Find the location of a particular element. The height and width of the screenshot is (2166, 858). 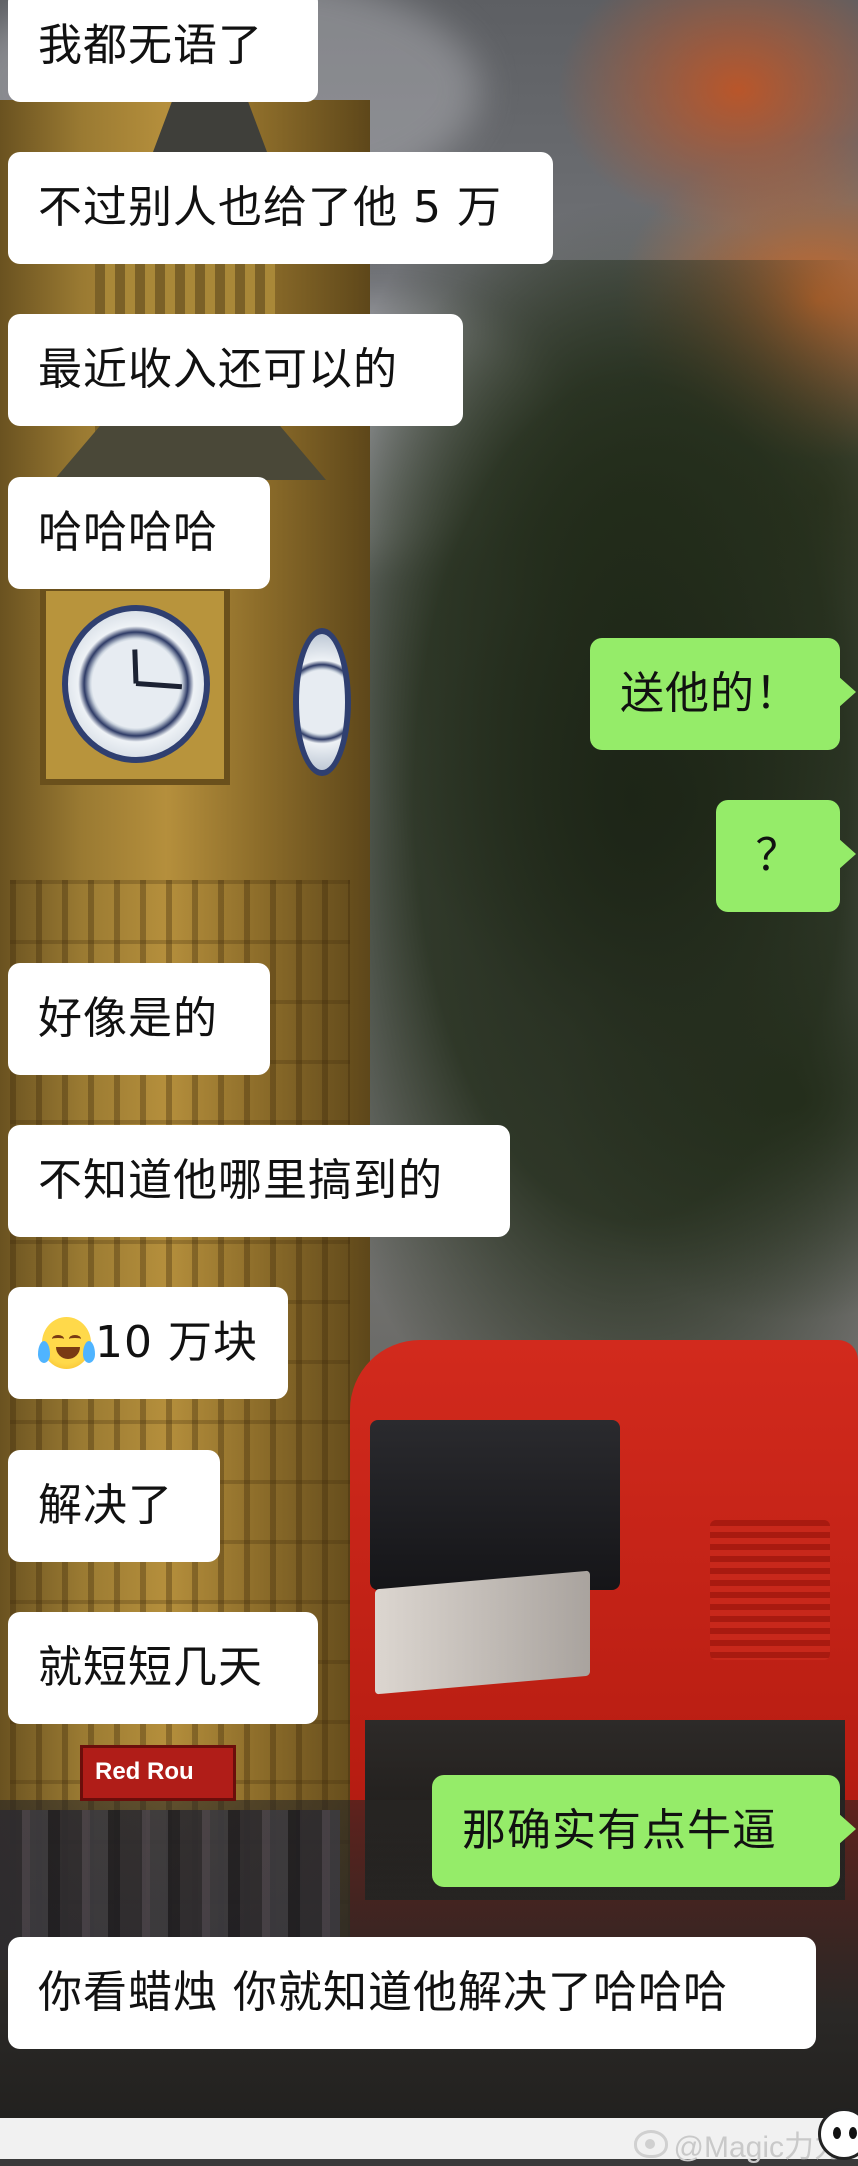

weibo-logo-icon is located at coordinates (650, 2144).